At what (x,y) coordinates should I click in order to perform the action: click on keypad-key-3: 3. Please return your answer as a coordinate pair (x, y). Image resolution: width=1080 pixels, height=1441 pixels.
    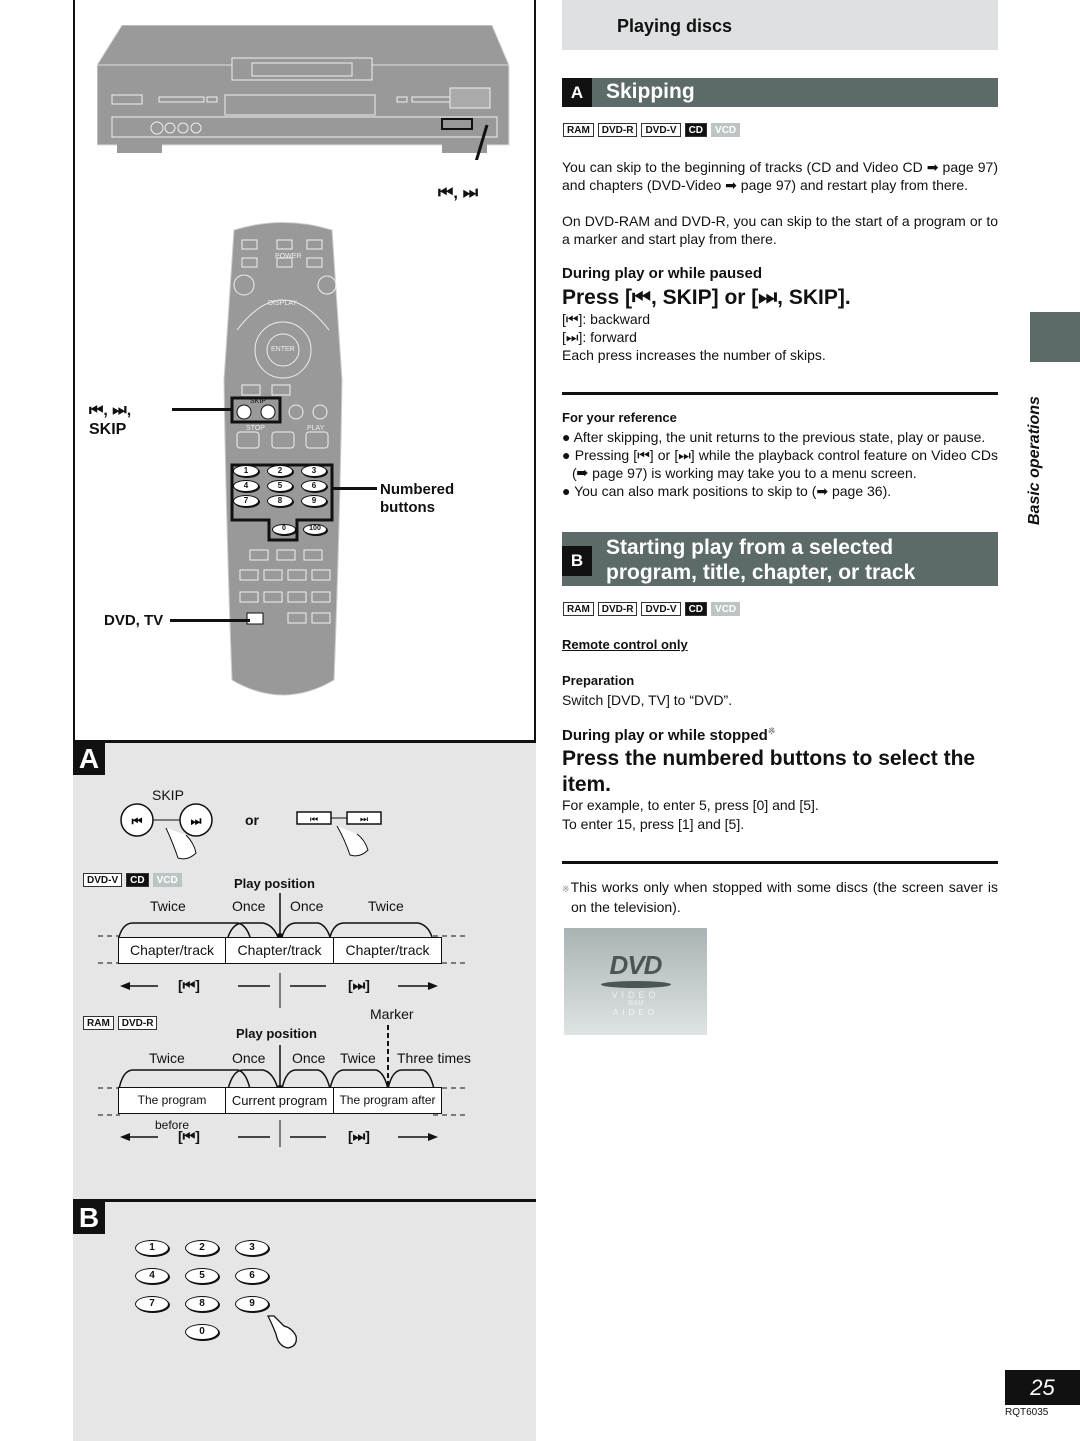
    Looking at the image, I should click on (252, 1248).